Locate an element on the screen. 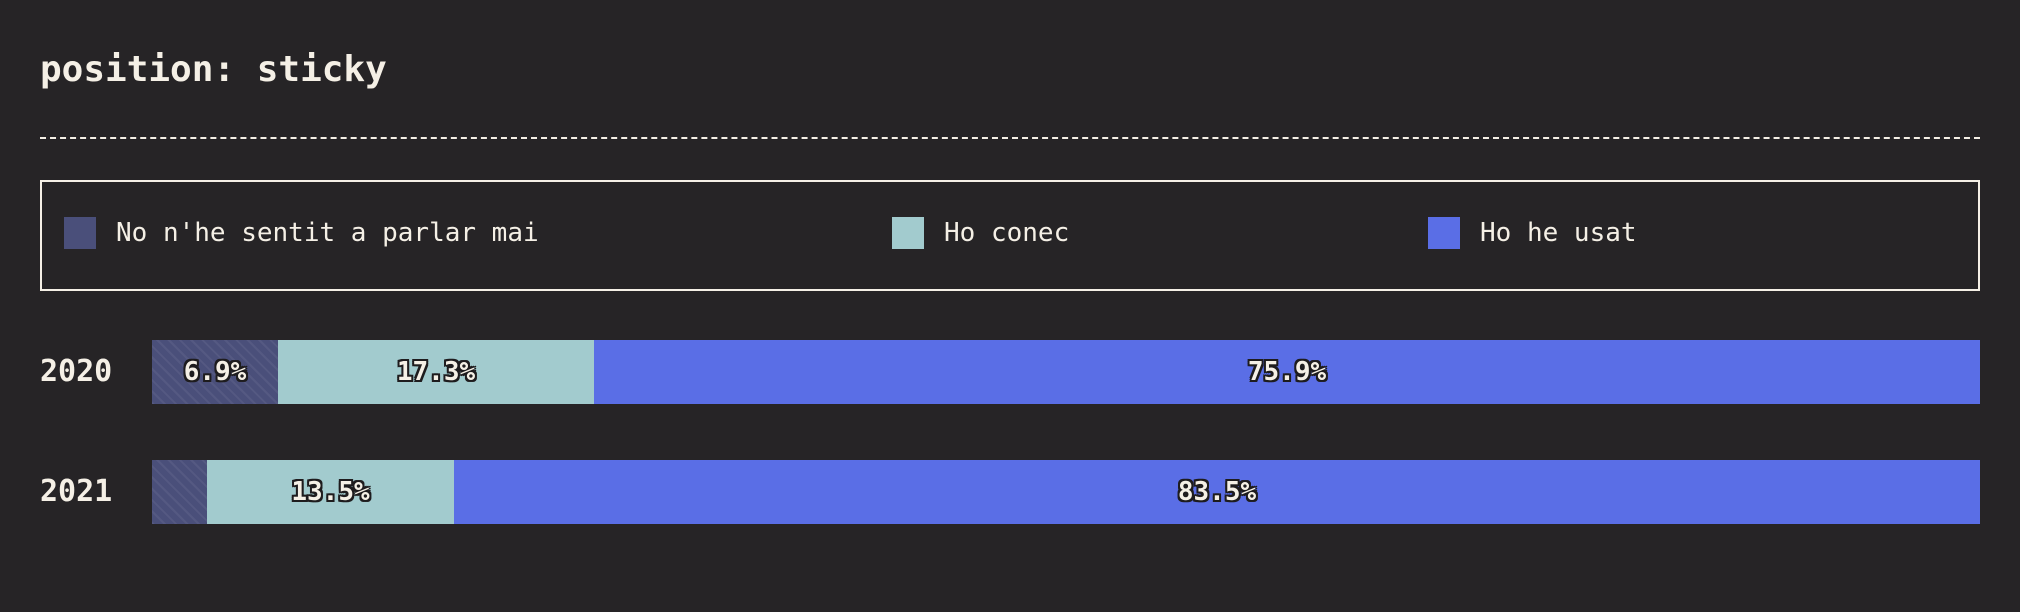  bar-row-2020: 2020 6.9% 17.3% 75.9% is located at coordinates (1010, 372).